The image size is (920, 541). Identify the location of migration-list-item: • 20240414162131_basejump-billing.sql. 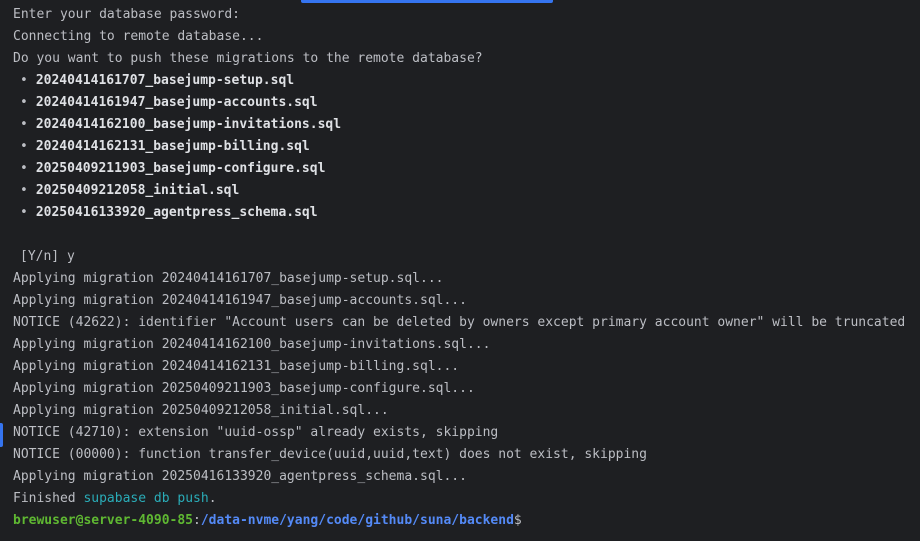
(466, 147).